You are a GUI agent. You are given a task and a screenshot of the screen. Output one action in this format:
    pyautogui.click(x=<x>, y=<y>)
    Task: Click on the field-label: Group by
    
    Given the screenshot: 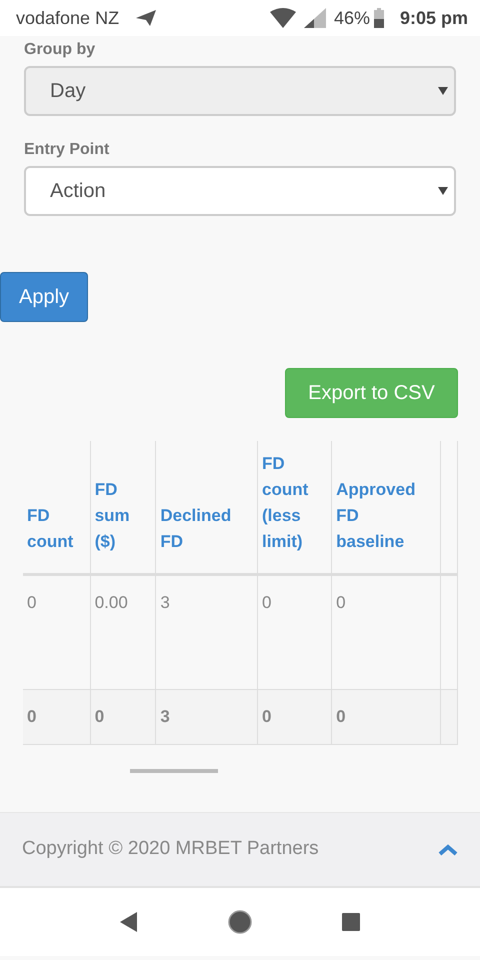 What is the action you would take?
    pyautogui.click(x=60, y=50)
    